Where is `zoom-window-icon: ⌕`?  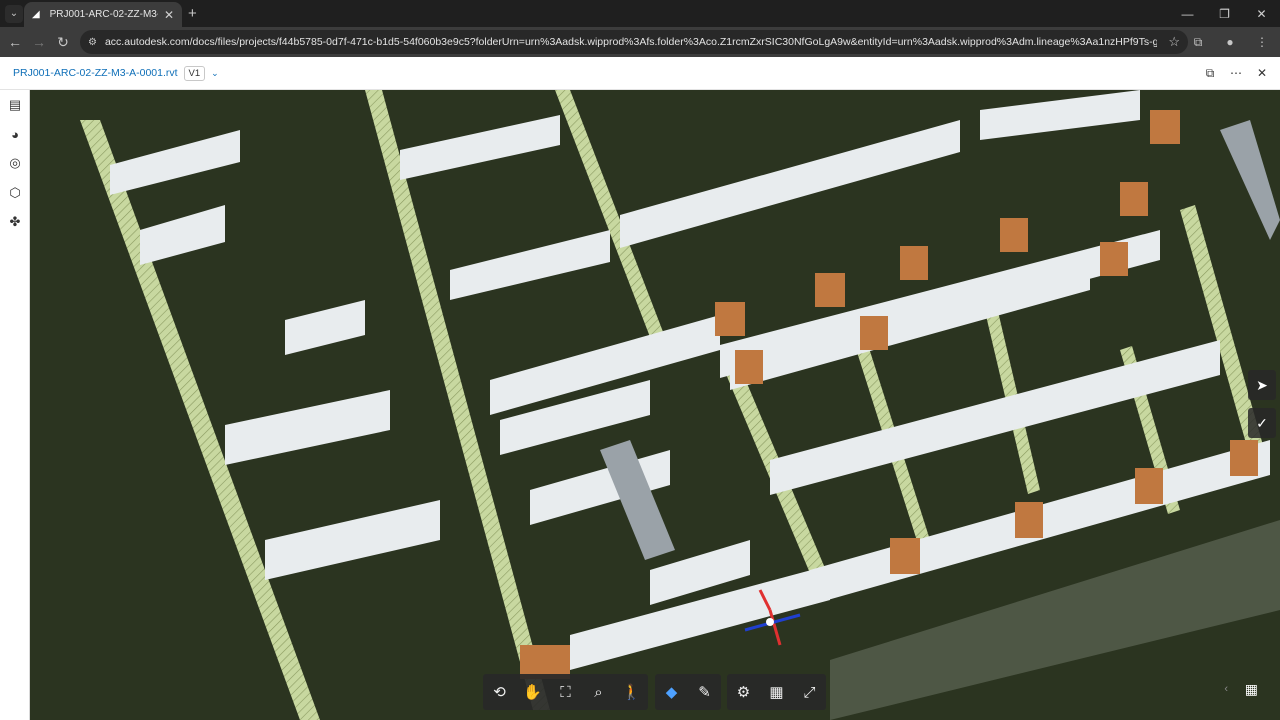 zoom-window-icon: ⌕ is located at coordinates (598, 692).